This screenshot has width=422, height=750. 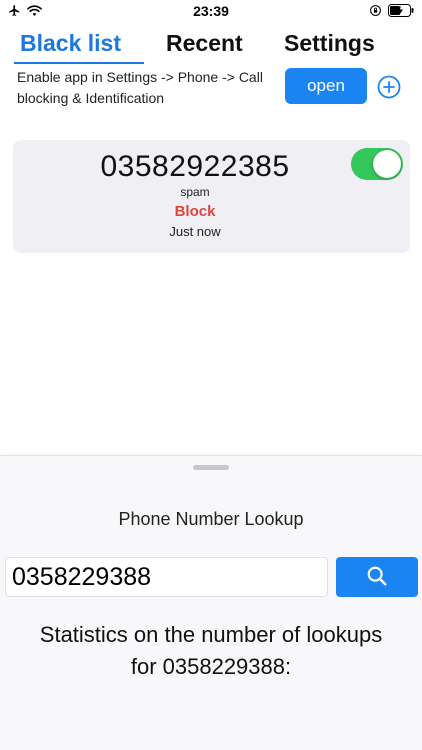 I want to click on blocked-phone-number: 03582922385, so click(x=195, y=166).